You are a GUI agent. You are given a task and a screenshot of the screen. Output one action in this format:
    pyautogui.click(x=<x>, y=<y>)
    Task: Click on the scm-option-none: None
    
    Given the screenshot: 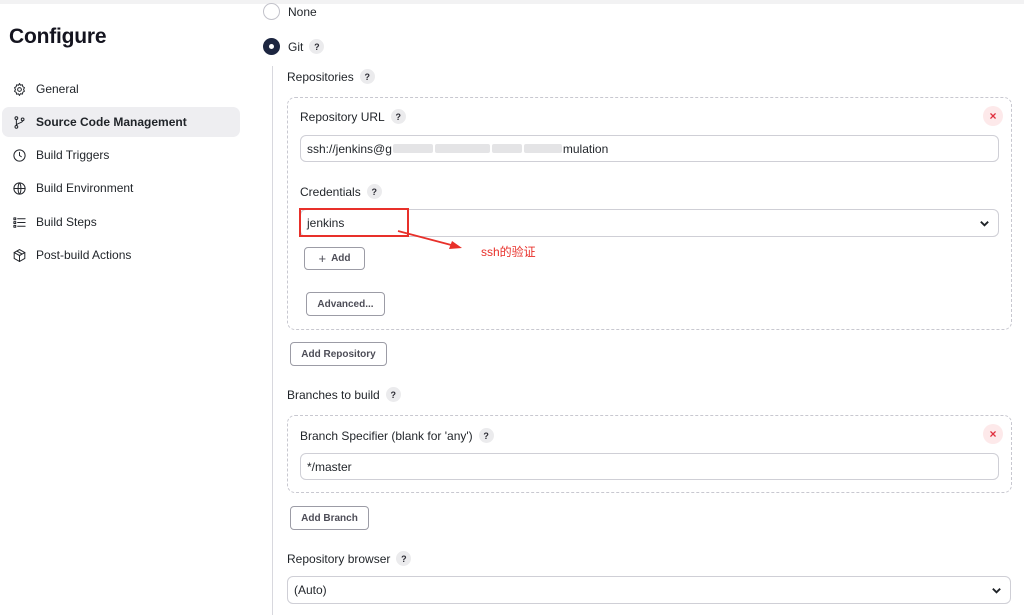 What is the action you would take?
    pyautogui.click(x=290, y=11)
    